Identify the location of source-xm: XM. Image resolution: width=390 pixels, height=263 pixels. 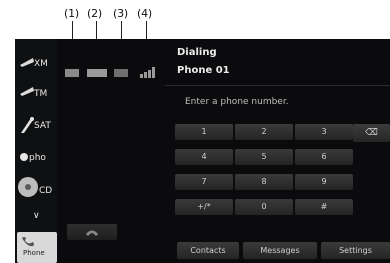
(37, 64).